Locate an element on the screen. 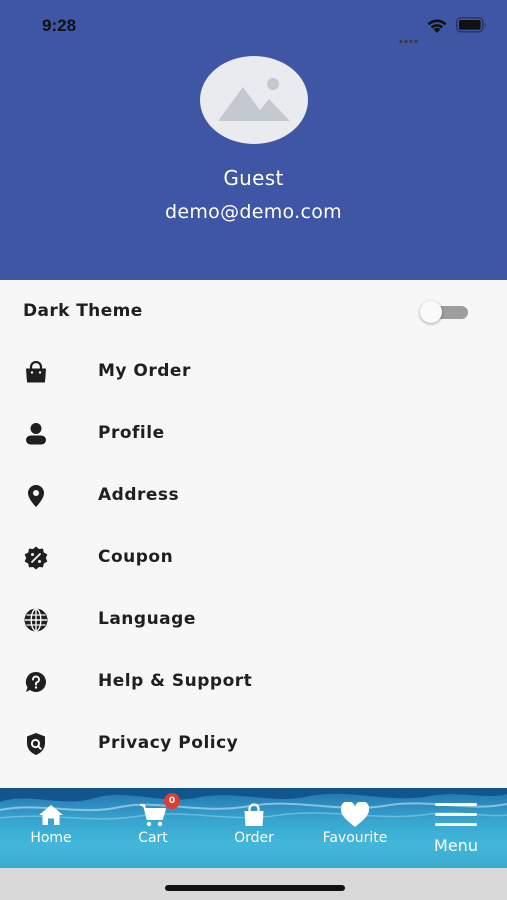 Image resolution: width=507 pixels, height=900 pixels. privacy-shield-icon is located at coordinates (36, 744).